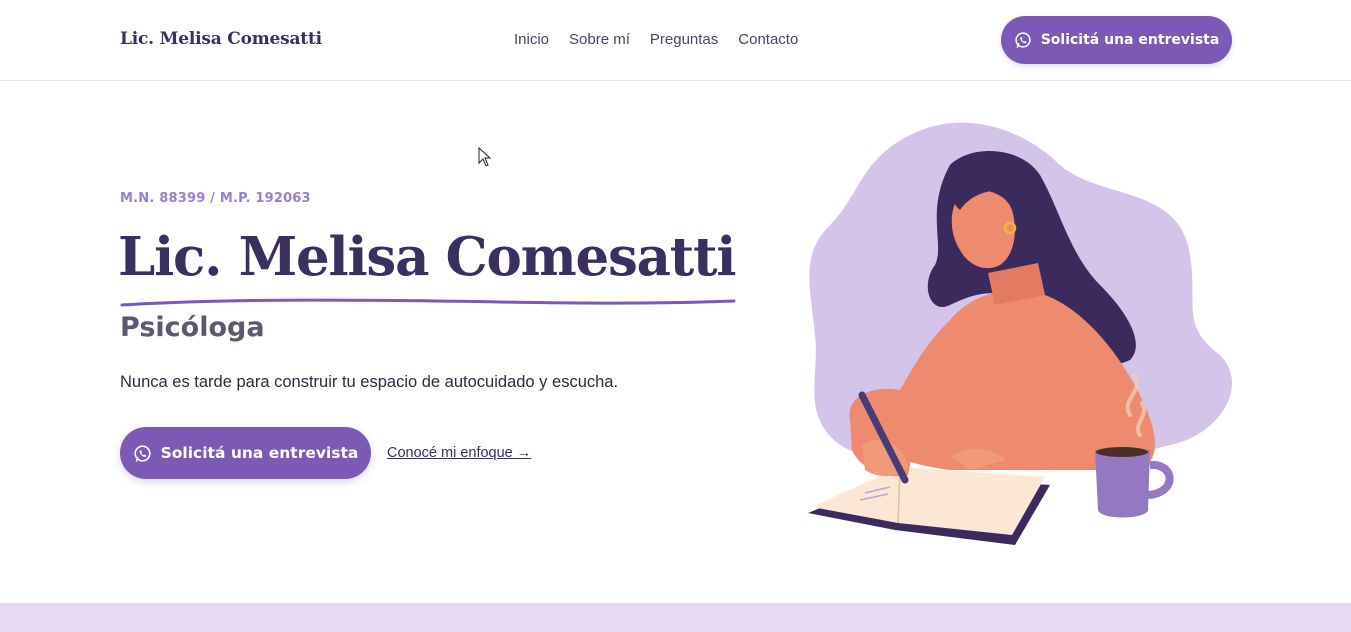 This screenshot has height=632, width=1351. Describe the element at coordinates (684, 39) in the screenshot. I see `nav-item-preguntas: Preguntas` at that location.